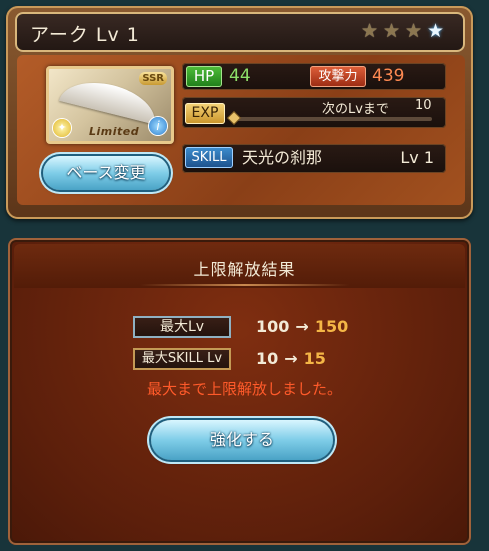  I want to click on rarity-badge: SSR, so click(153, 78).